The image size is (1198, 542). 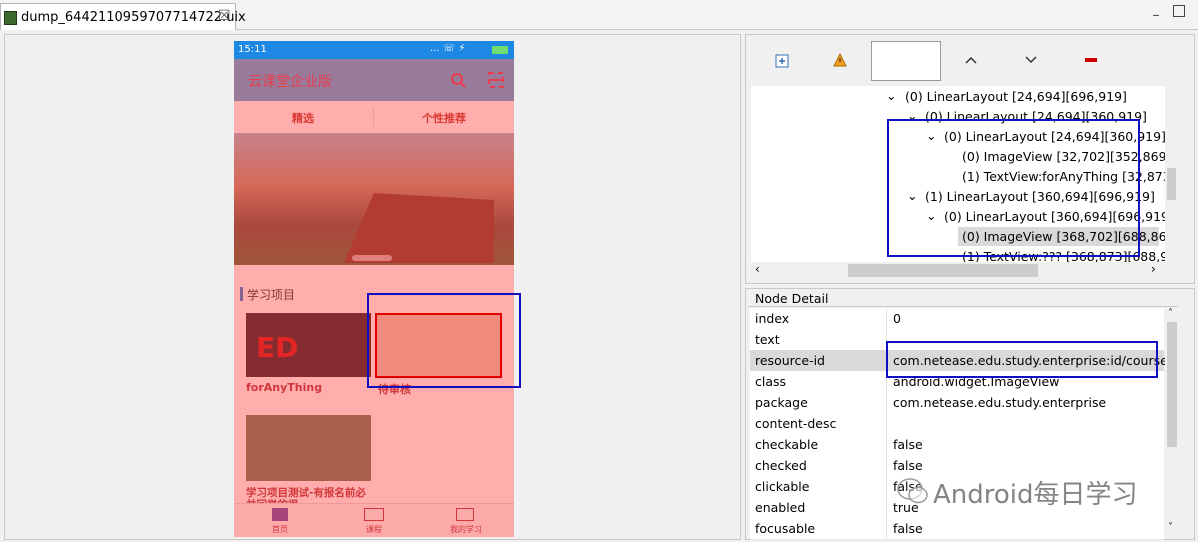 I want to click on tree-vscroll-thumb, so click(x=1171, y=184).